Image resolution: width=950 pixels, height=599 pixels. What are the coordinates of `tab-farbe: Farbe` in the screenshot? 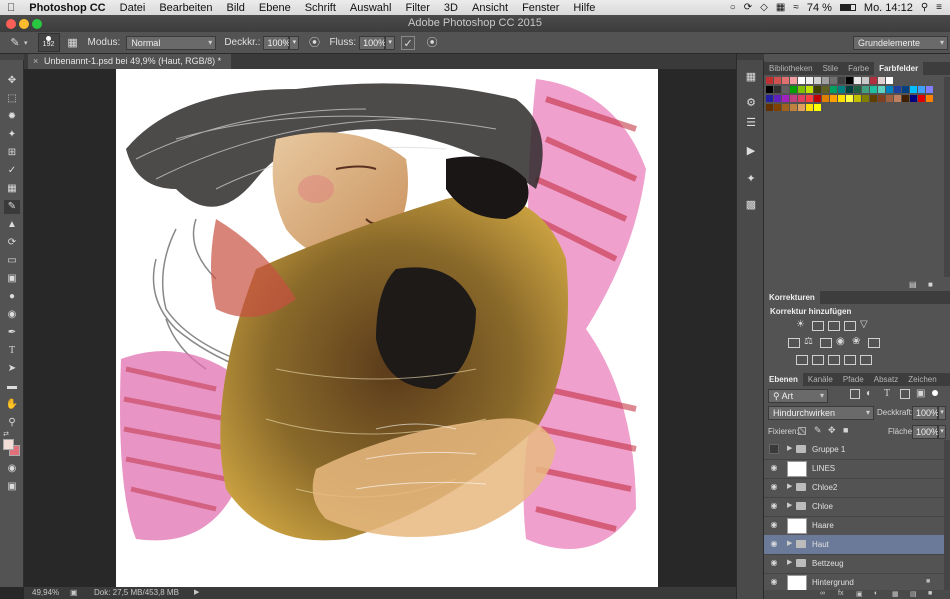 It's located at (858, 68).